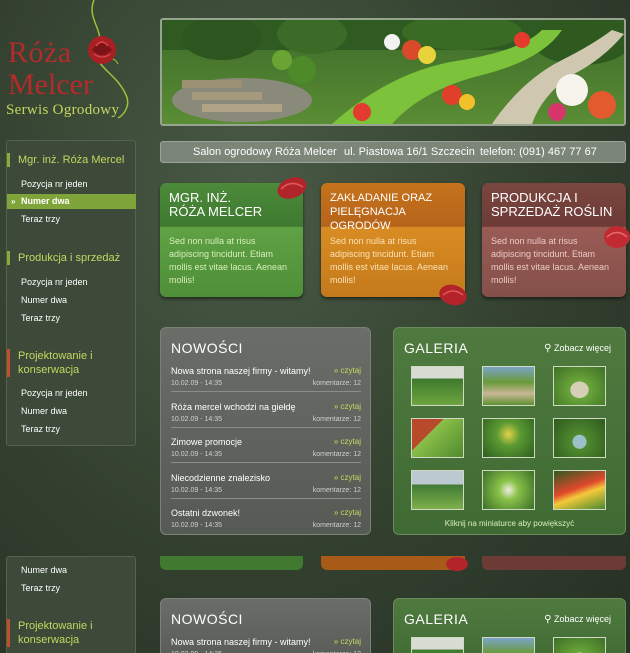 The image size is (630, 653). I want to click on news-title: NOWOŚCI, so click(207, 619).